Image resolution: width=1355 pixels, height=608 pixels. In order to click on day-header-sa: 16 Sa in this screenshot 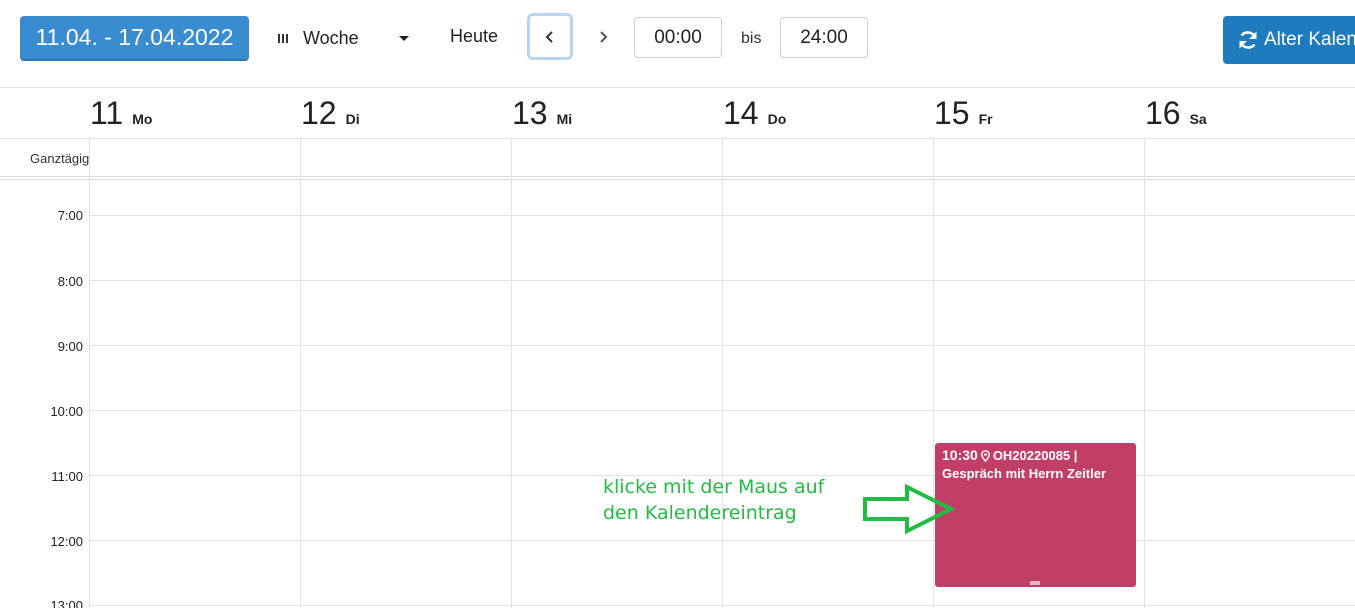, I will do `click(1176, 115)`.